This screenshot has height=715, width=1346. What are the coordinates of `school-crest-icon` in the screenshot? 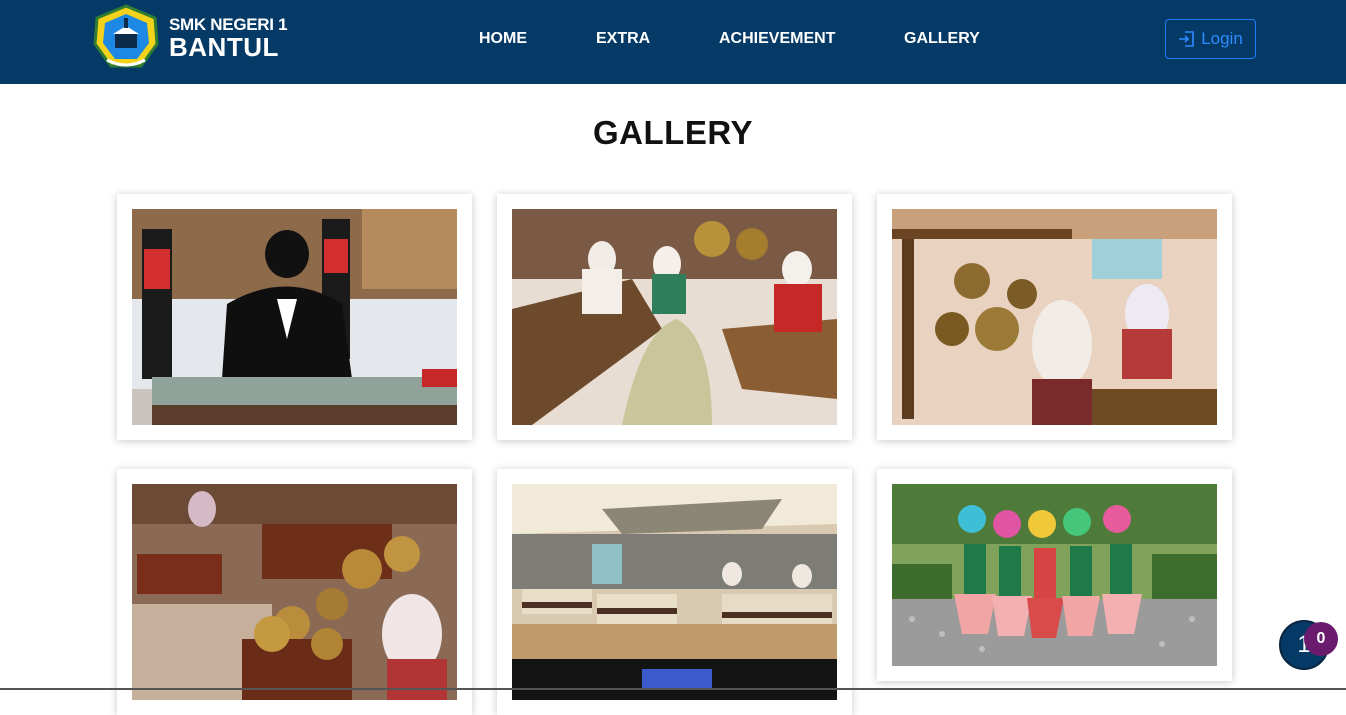 It's located at (126, 36).